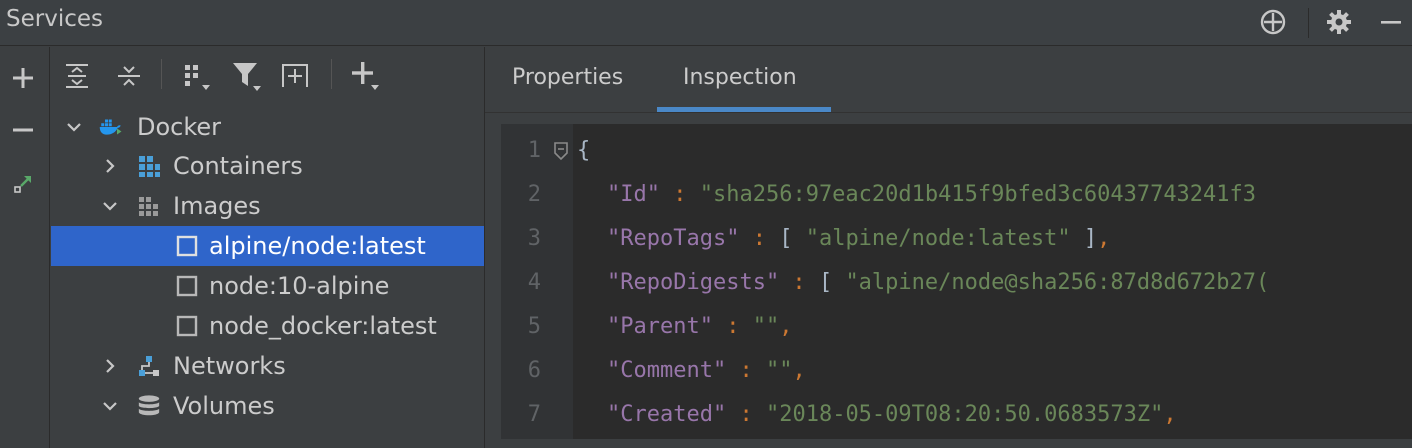  I want to click on json-string: "alpine/node:latest", so click(938, 238).